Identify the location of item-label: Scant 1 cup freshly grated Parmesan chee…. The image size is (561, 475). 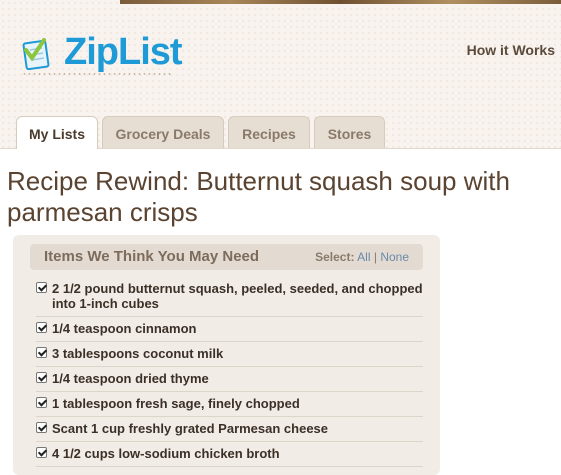
(190, 428).